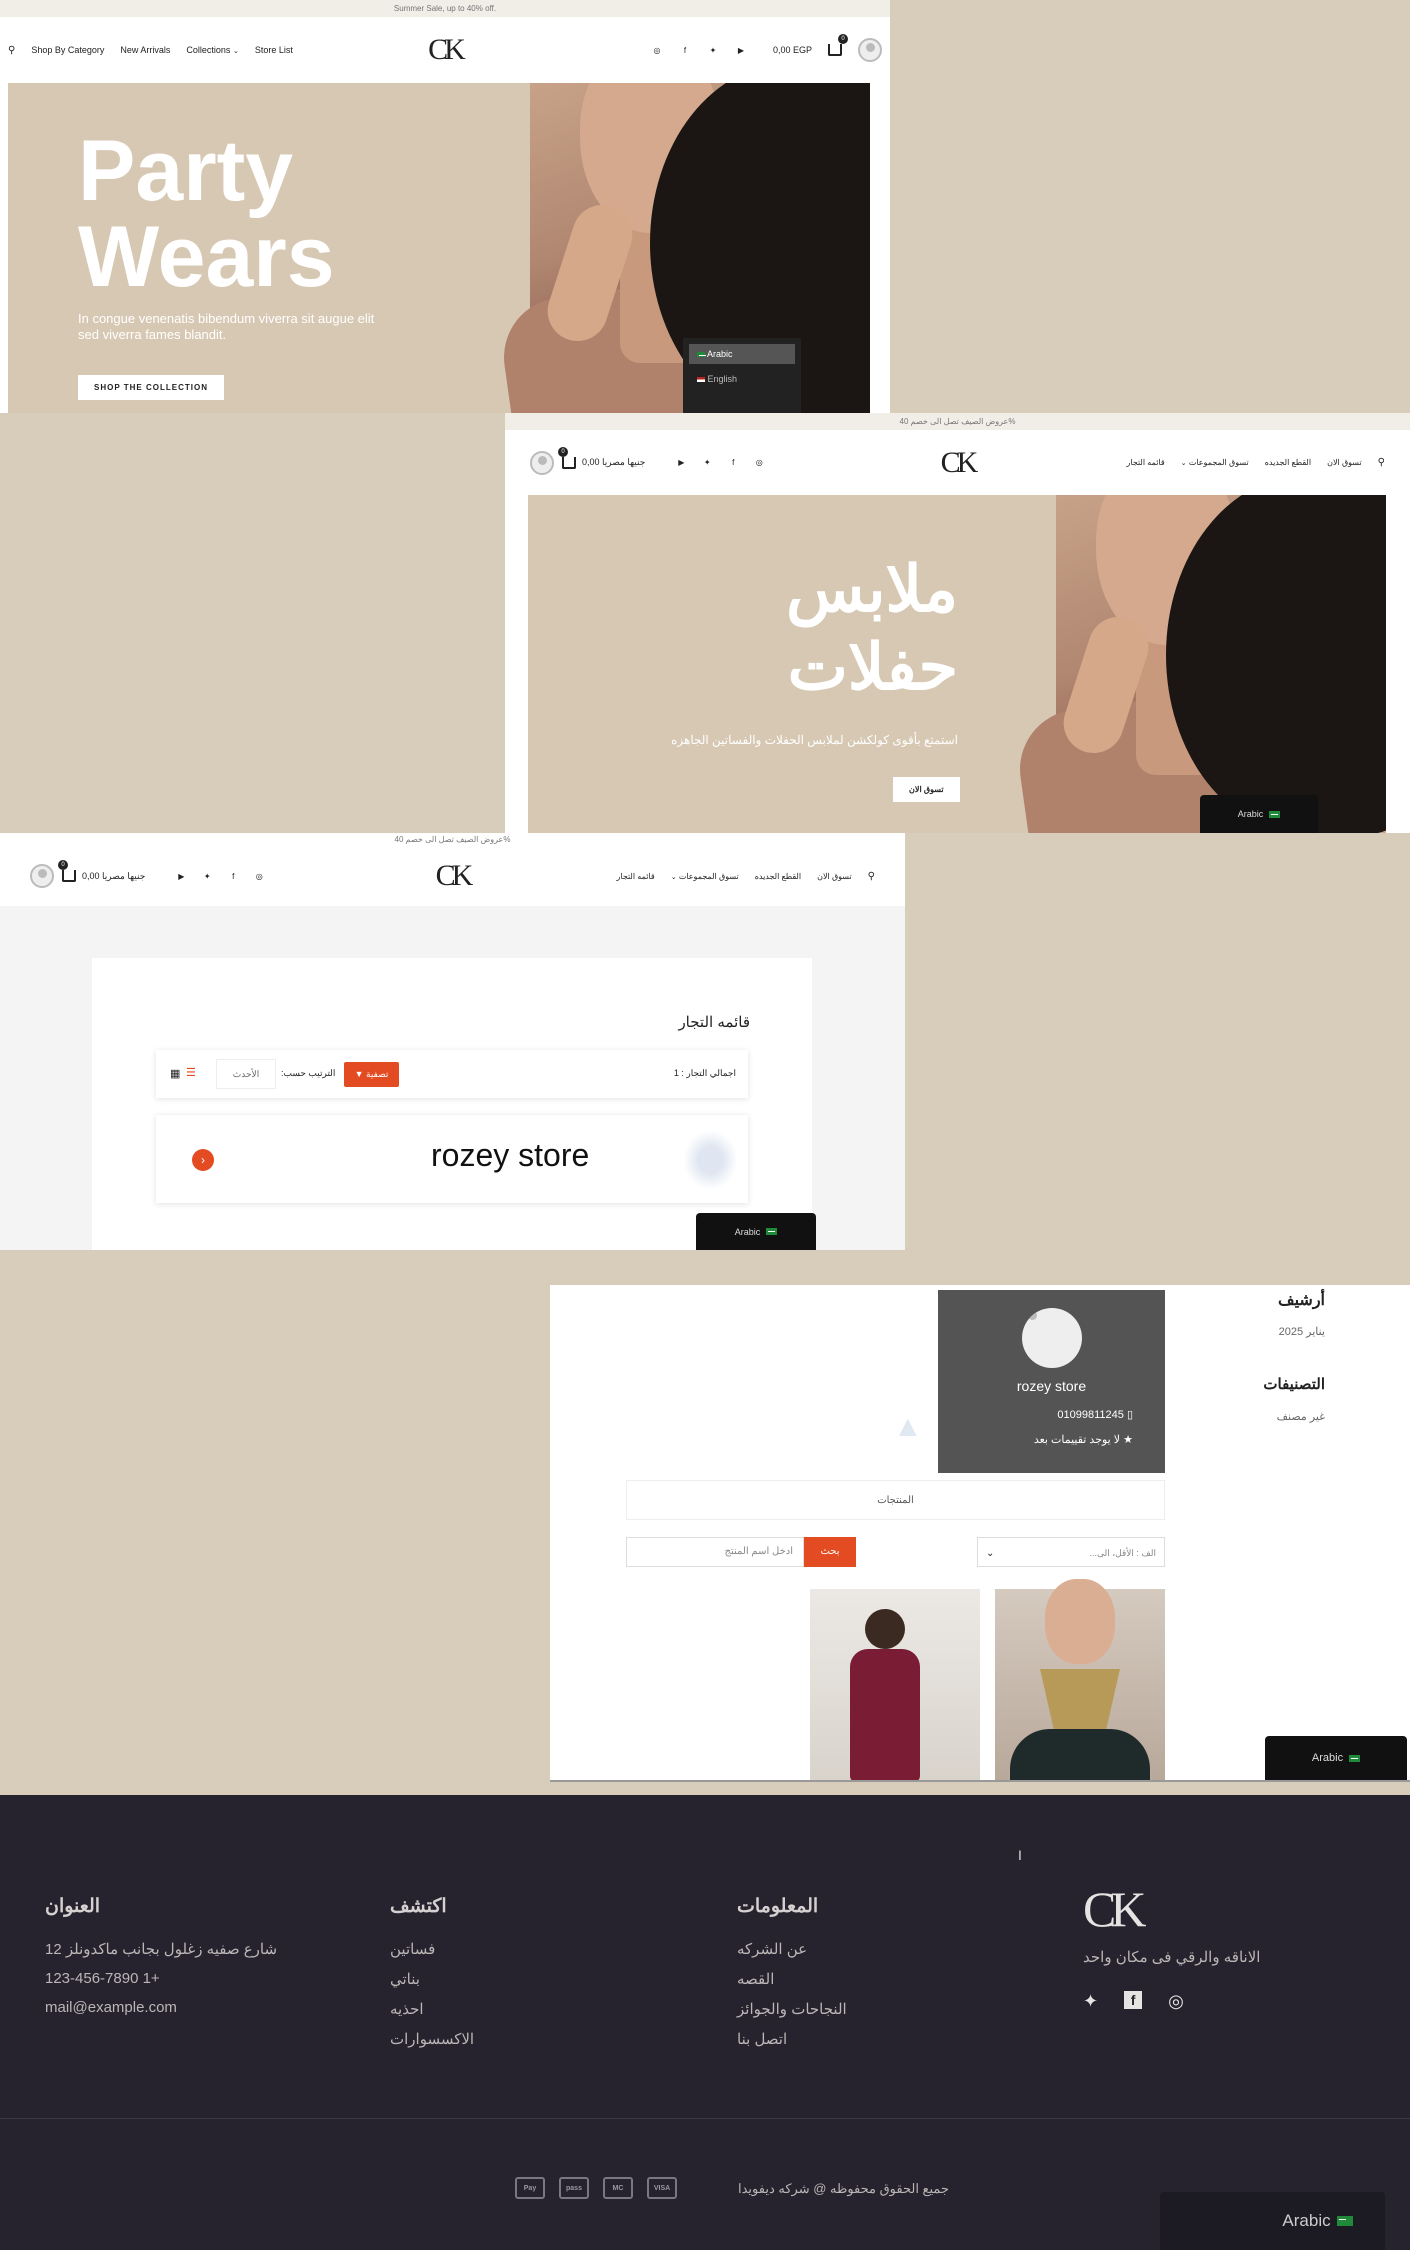 The image size is (1410, 2250). Describe the element at coordinates (161, 1978) in the screenshot. I see `footer-phone: 123-456-7890 1+` at that location.